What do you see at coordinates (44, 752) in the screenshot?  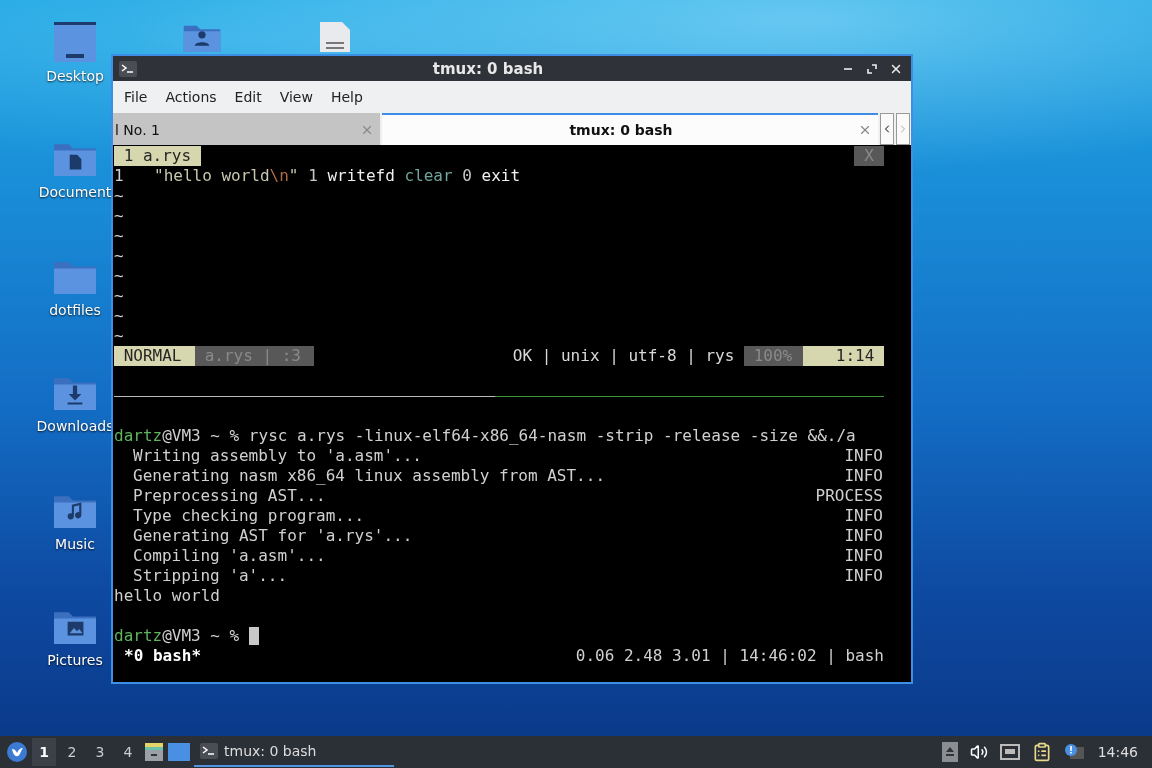 I see `workspace-button: 1` at bounding box center [44, 752].